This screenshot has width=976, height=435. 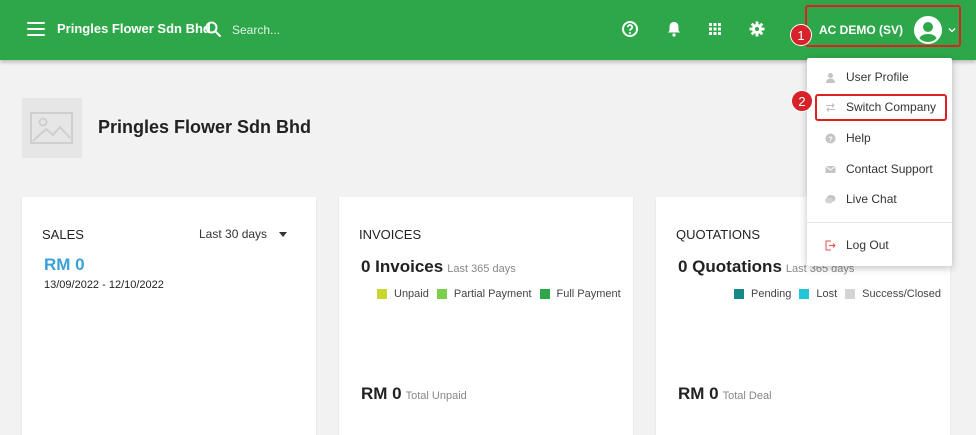 I want to click on card-title: QUOTATIONS, so click(x=718, y=234).